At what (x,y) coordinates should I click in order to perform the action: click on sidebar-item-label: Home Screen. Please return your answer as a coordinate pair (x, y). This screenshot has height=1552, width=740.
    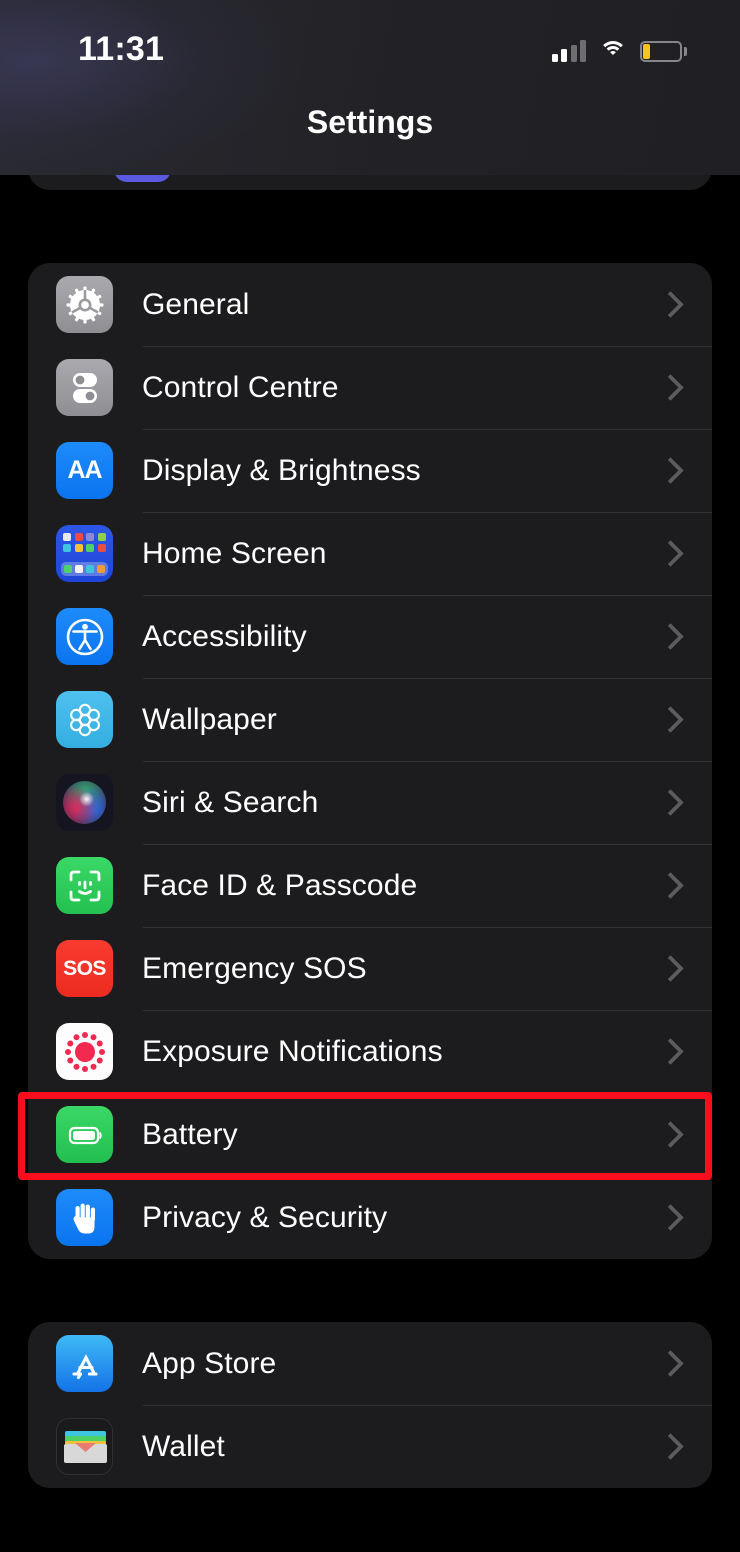
    Looking at the image, I should click on (234, 553).